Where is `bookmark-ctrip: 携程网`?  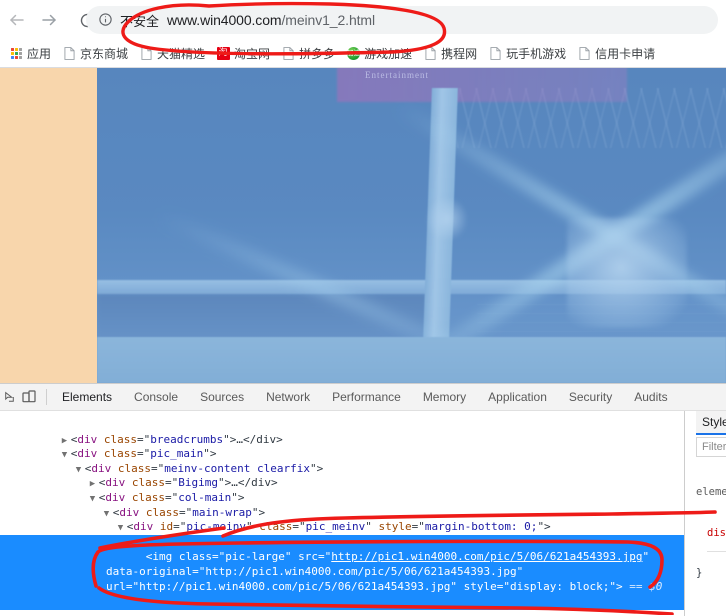 bookmark-ctrip: 携程网 is located at coordinates (450, 54).